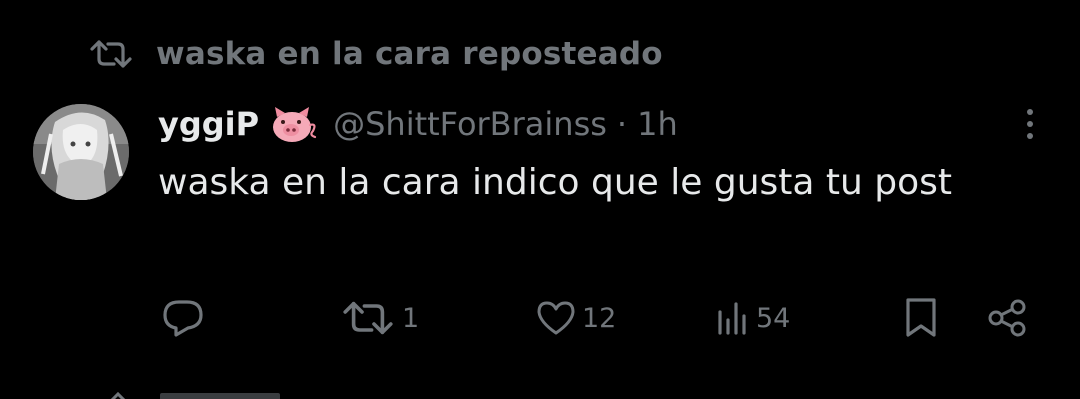 The image size is (1080, 399). I want to click on repost-button: 1, so click(379, 318).